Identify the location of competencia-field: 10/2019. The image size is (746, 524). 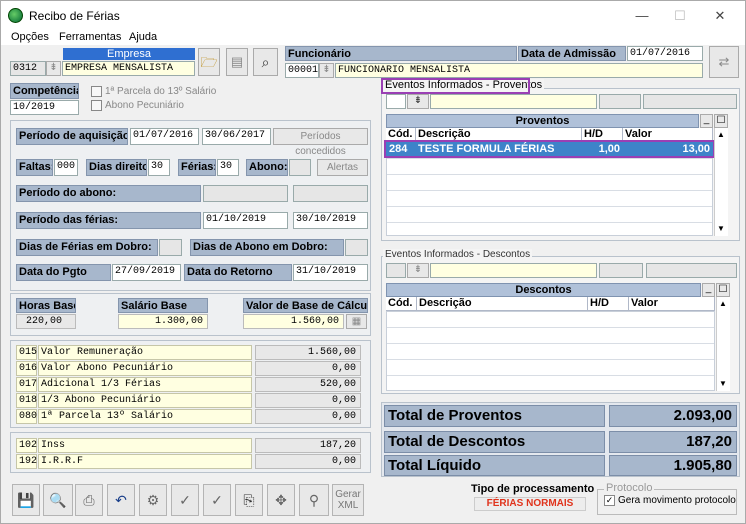
(44, 107).